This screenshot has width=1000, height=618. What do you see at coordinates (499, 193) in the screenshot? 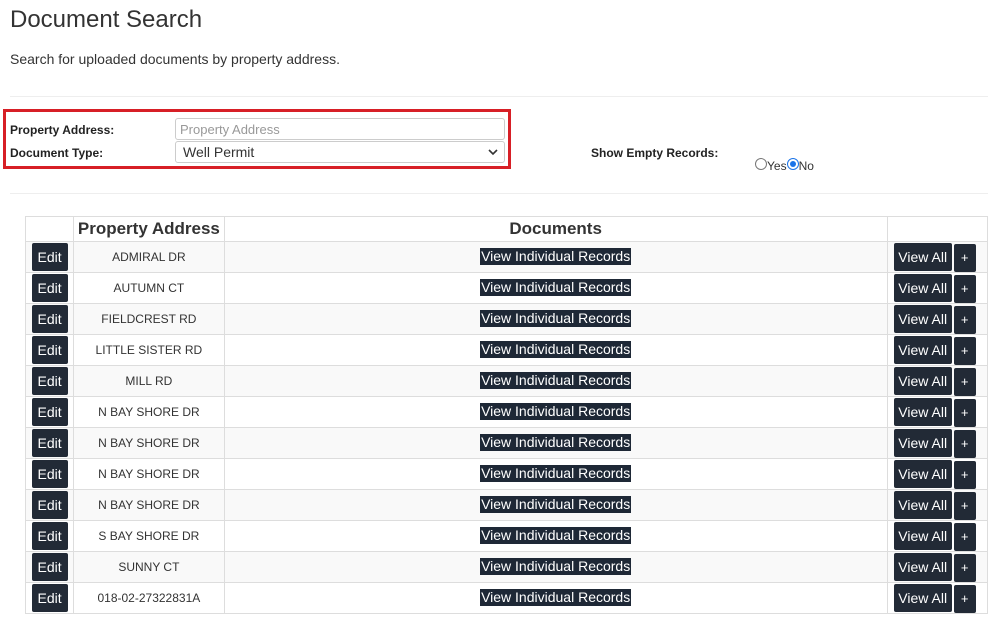
I see `divider` at bounding box center [499, 193].